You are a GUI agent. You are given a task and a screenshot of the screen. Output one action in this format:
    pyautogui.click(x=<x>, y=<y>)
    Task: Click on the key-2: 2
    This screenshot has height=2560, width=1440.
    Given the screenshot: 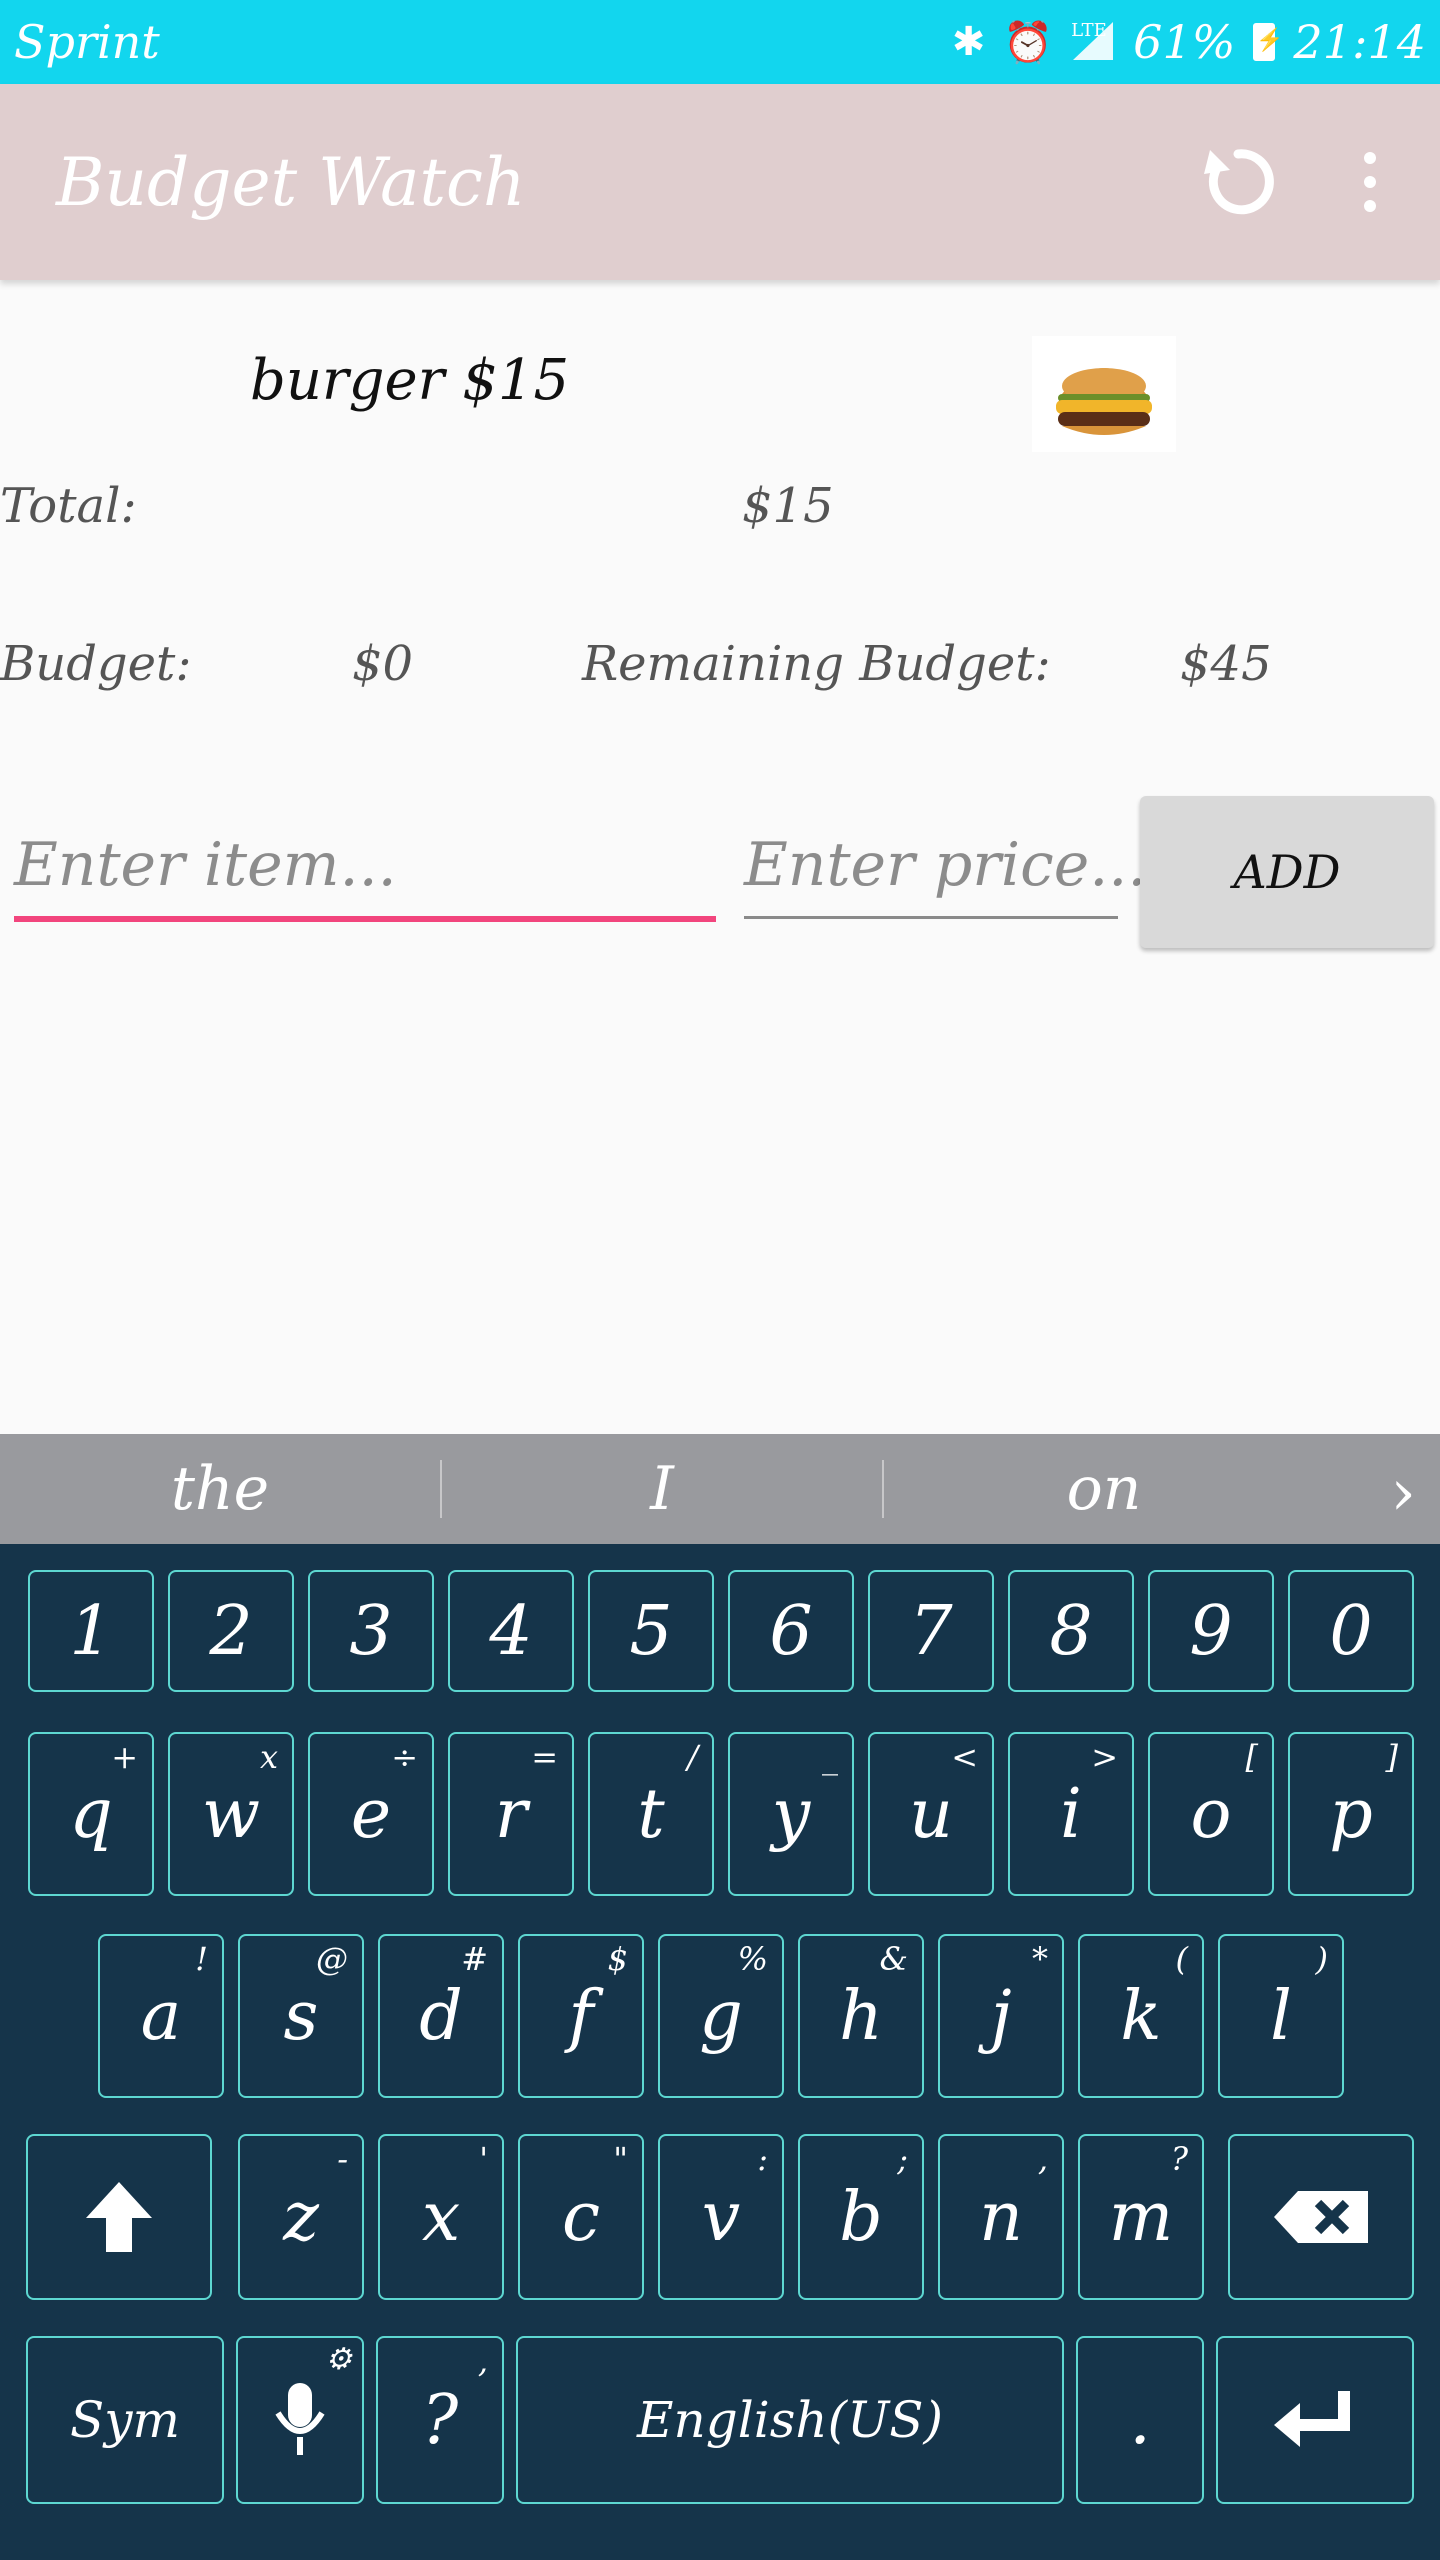 What is the action you would take?
    pyautogui.click(x=231, y=1631)
    